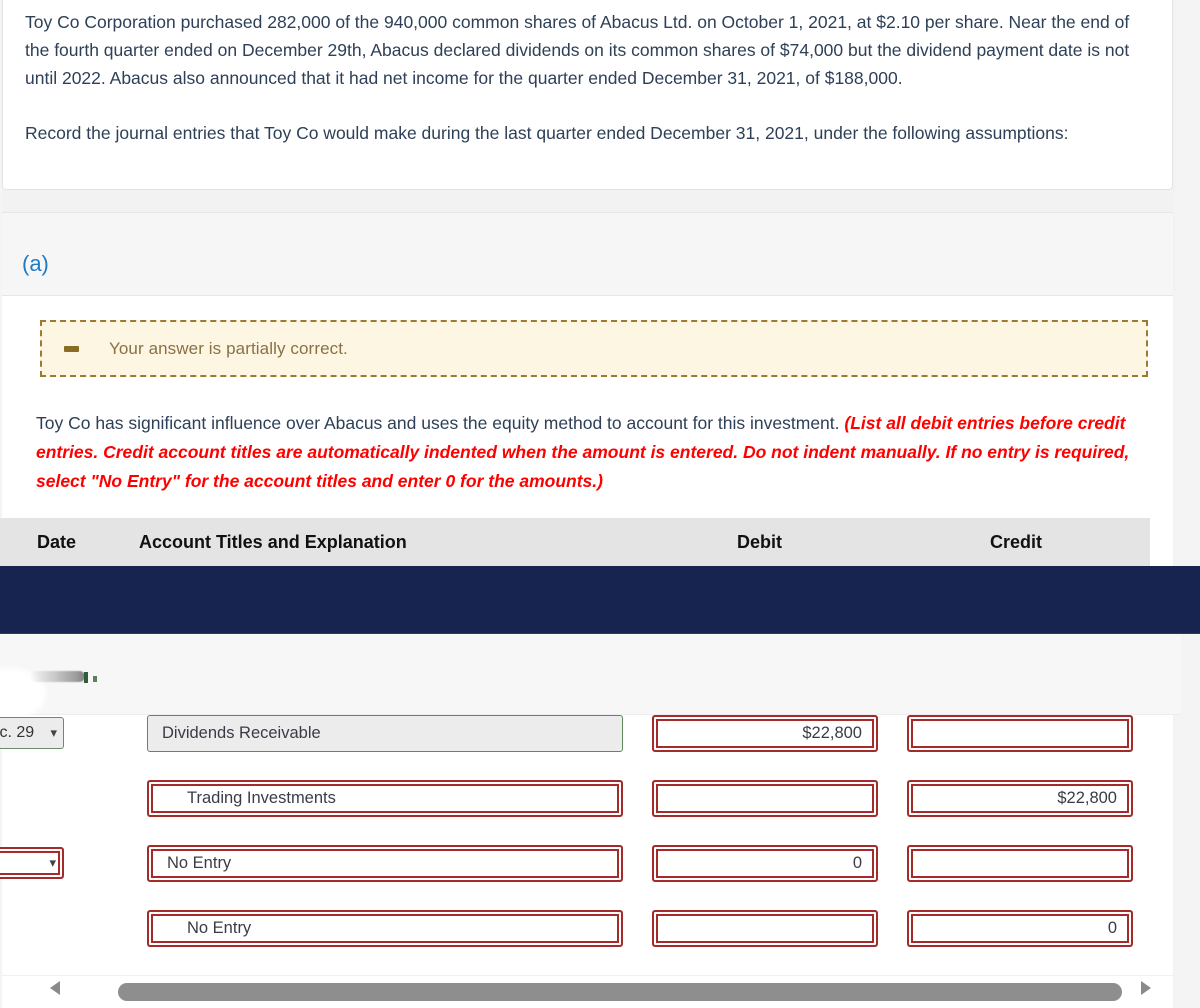 The width and height of the screenshot is (1200, 1008). I want to click on partially-correct-alert: Your answer is partially correct., so click(594, 348).